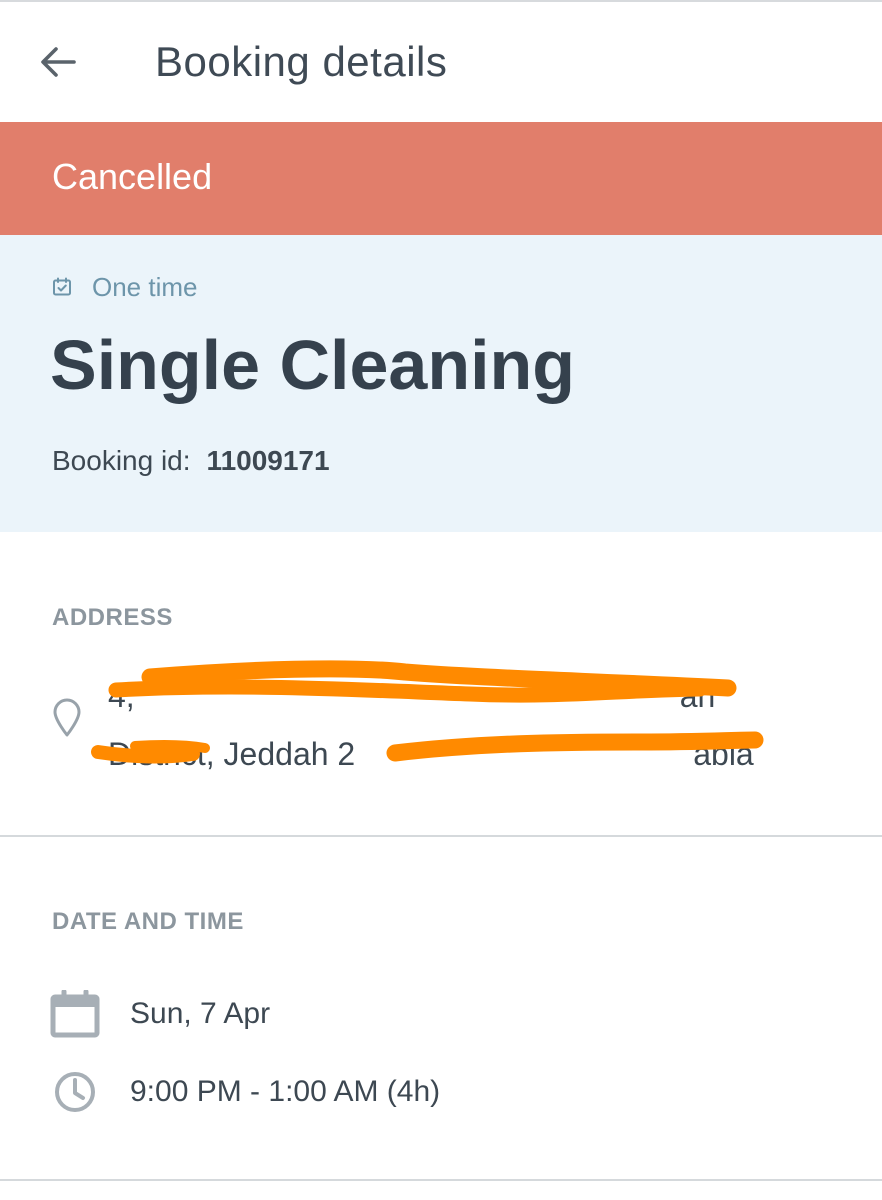 The image size is (882, 1200). What do you see at coordinates (67, 717) in the screenshot?
I see `location-pin-icon` at bounding box center [67, 717].